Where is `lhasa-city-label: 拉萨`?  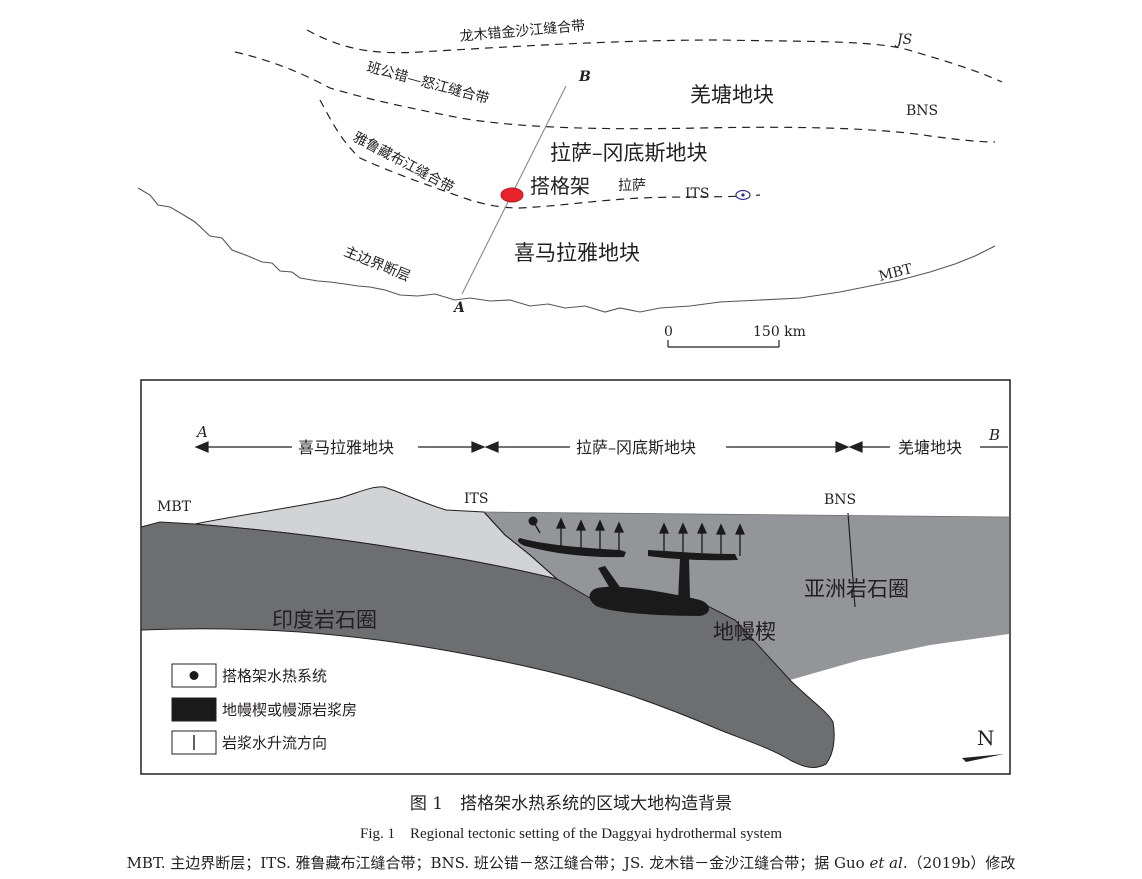
lhasa-city-label: 拉萨 is located at coordinates (632, 186).